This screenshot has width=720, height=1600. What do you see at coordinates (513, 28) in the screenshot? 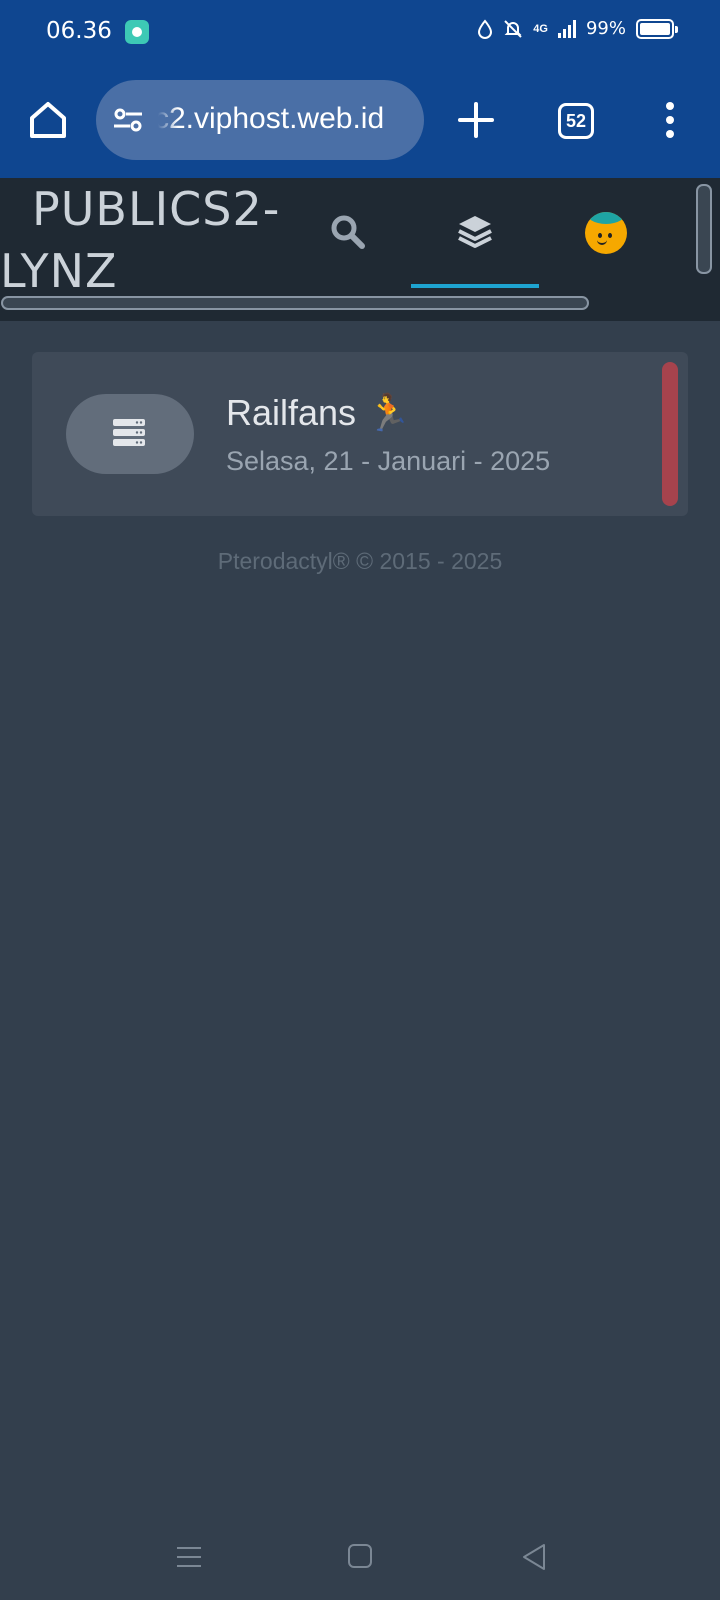
I see `bell-off-icon` at bounding box center [513, 28].